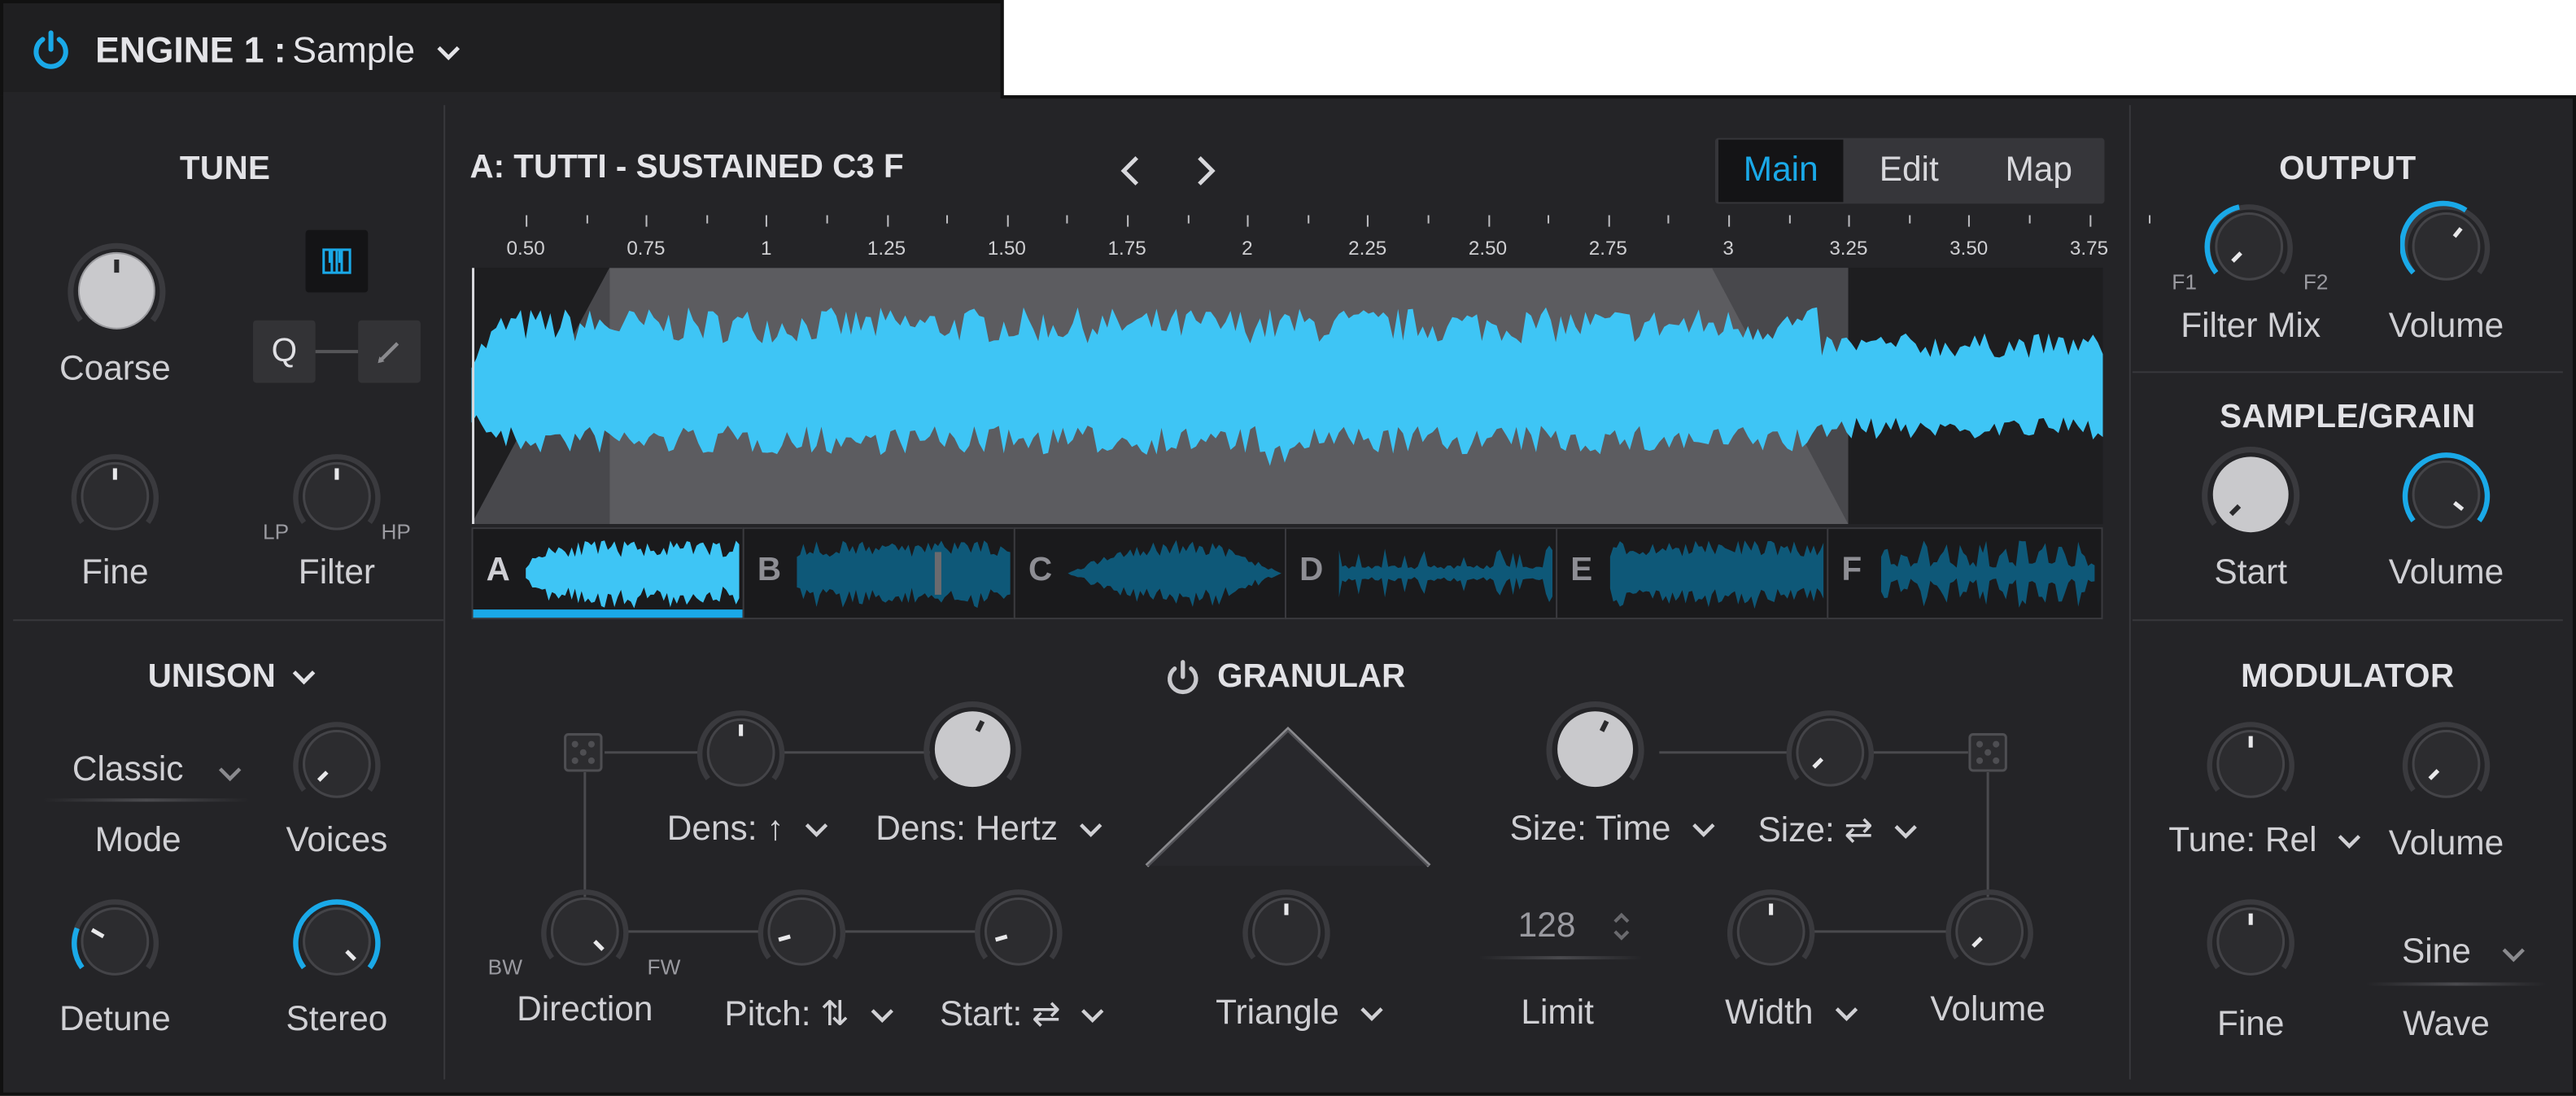 This screenshot has height=1096, width=2576. I want to click on filter-q-button: Q, so click(284, 351).